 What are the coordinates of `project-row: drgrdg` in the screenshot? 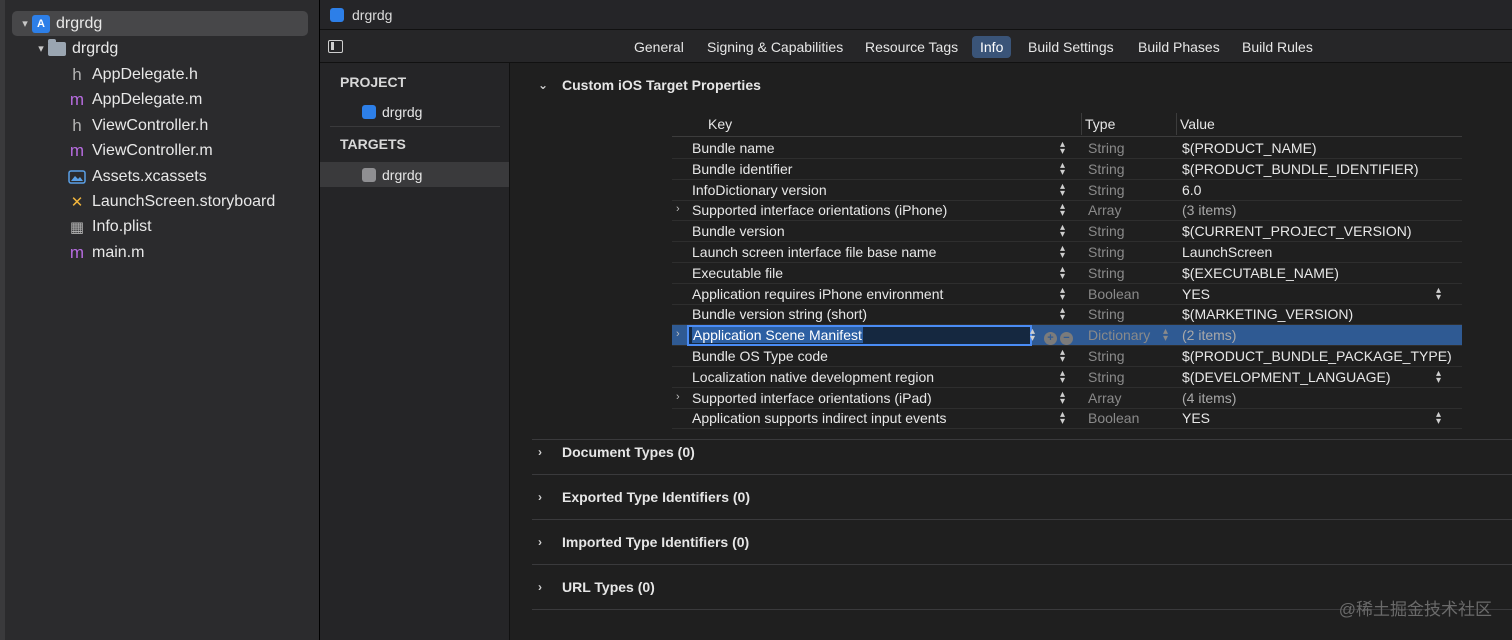 It's located at (414, 111).